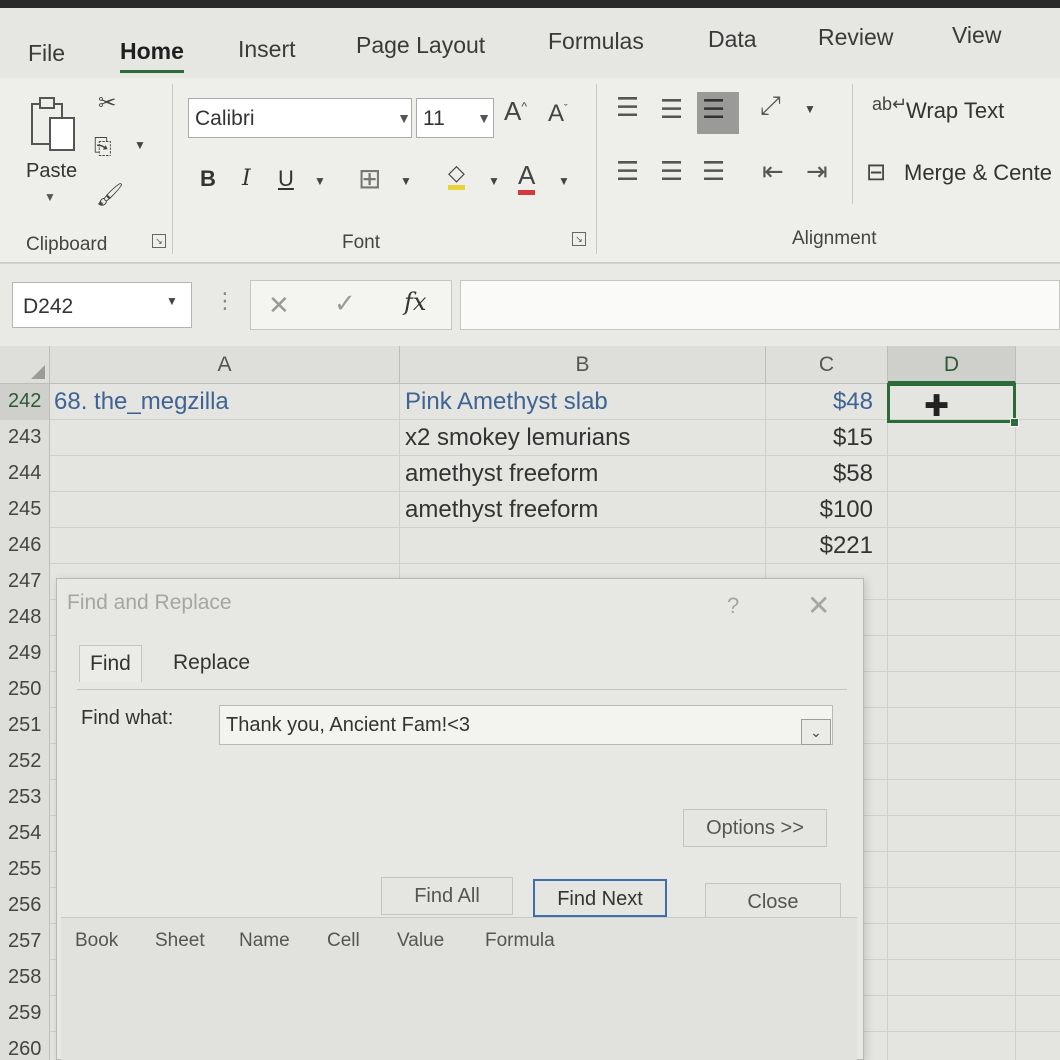  What do you see at coordinates (714, 109) in the screenshot?
I see `align-bottom-icon: ☰` at bounding box center [714, 109].